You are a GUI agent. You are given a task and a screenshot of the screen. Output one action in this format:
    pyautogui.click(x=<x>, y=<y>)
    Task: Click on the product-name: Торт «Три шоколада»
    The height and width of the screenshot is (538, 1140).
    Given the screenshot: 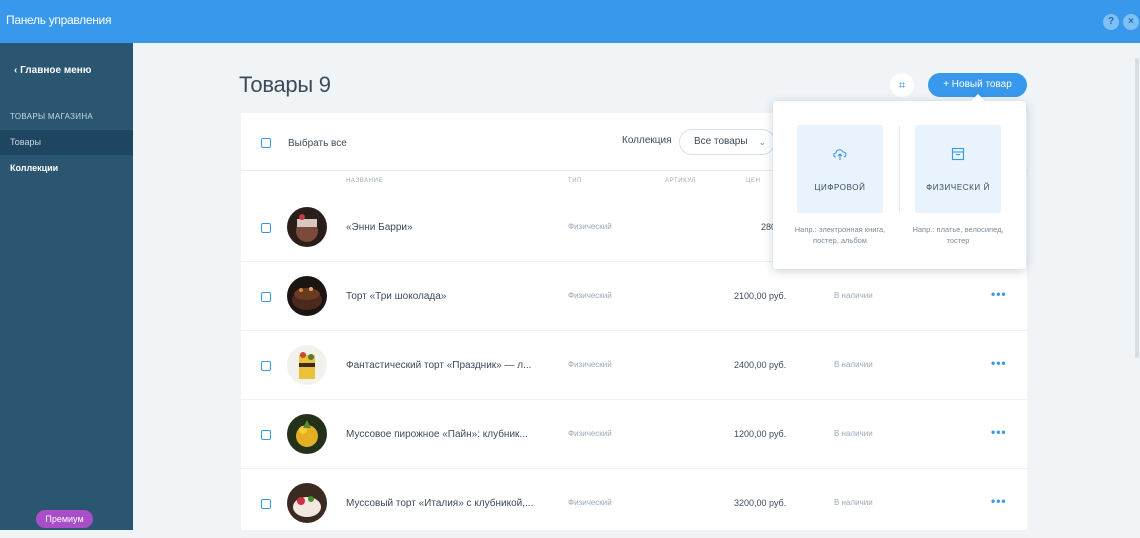 What is the action you would take?
    pyautogui.click(x=396, y=296)
    